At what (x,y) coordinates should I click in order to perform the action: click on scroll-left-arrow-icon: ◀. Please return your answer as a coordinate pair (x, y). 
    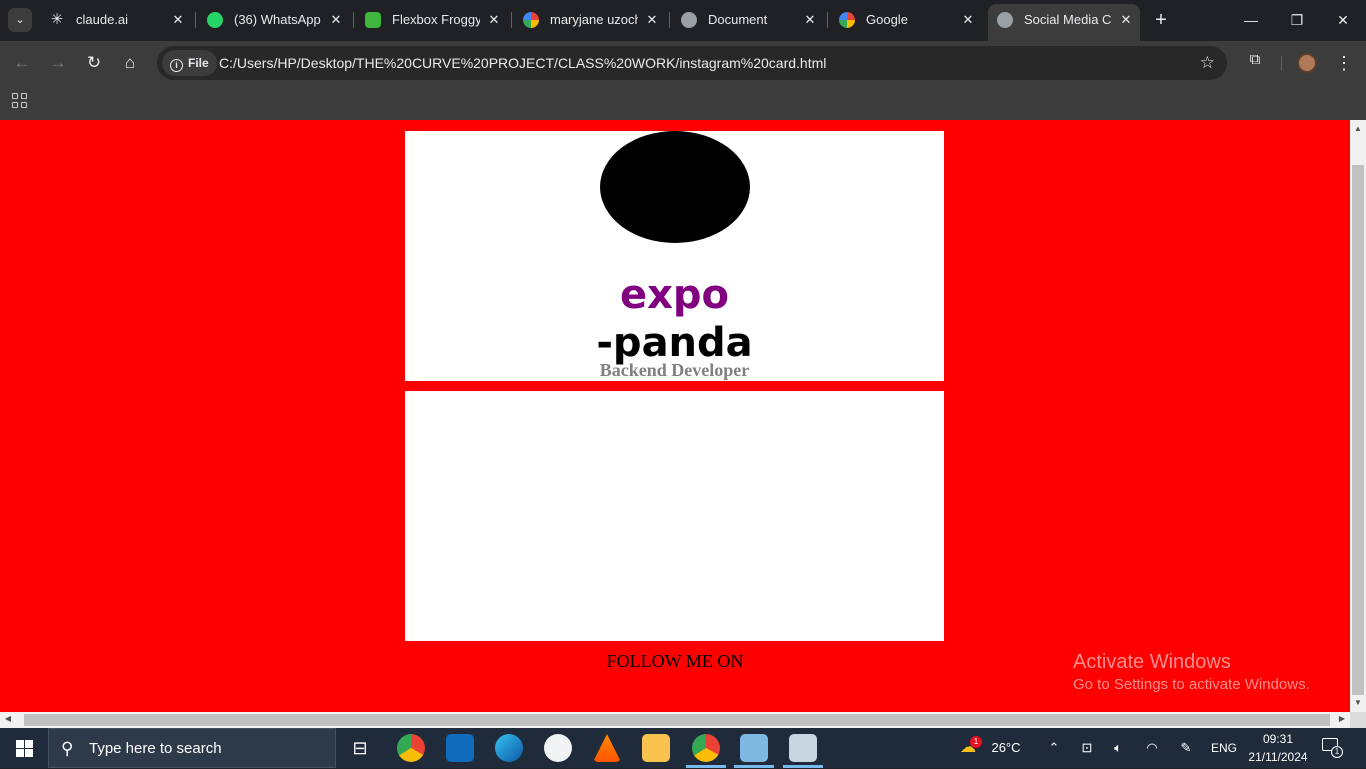
    Looking at the image, I should click on (8, 718).